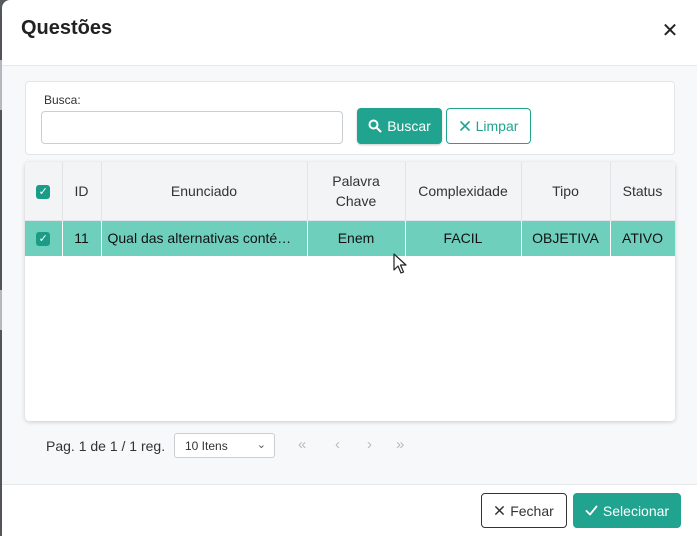 This screenshot has width=697, height=536. I want to click on modal-footer: Fechar Selecionar, so click(349, 510).